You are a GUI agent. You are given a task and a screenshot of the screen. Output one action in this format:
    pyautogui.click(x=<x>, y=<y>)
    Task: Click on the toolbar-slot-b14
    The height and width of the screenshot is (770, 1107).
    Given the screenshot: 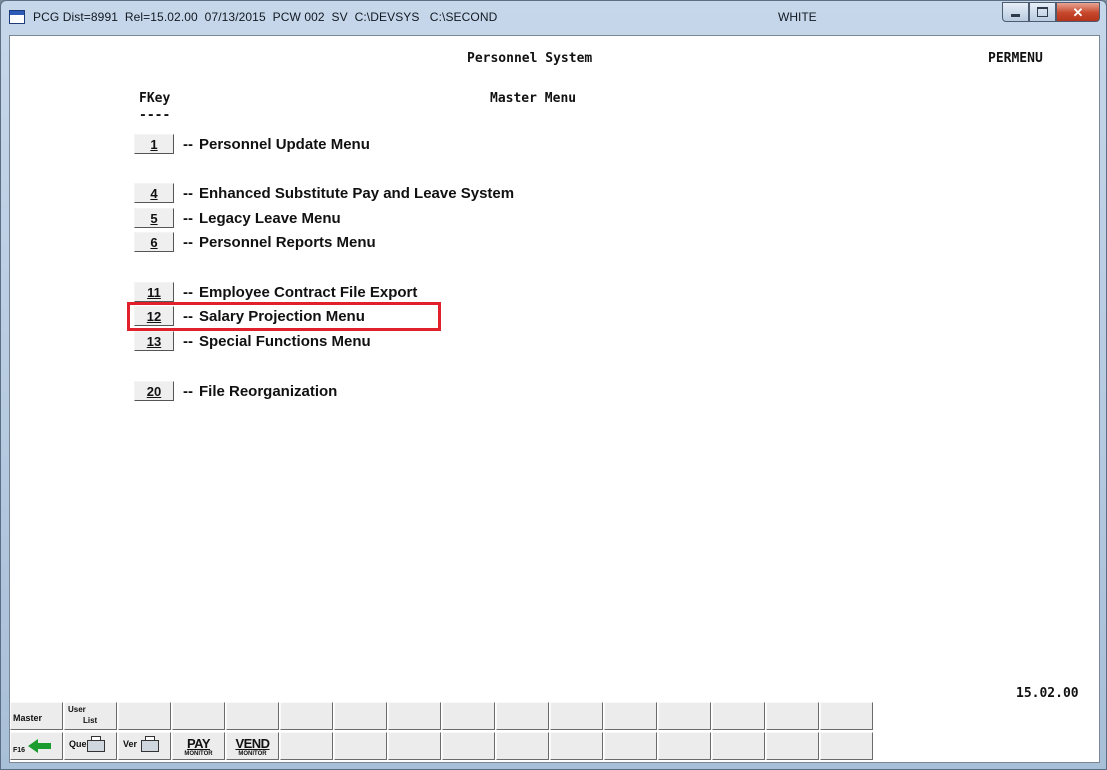 What is the action you would take?
    pyautogui.click(x=738, y=746)
    